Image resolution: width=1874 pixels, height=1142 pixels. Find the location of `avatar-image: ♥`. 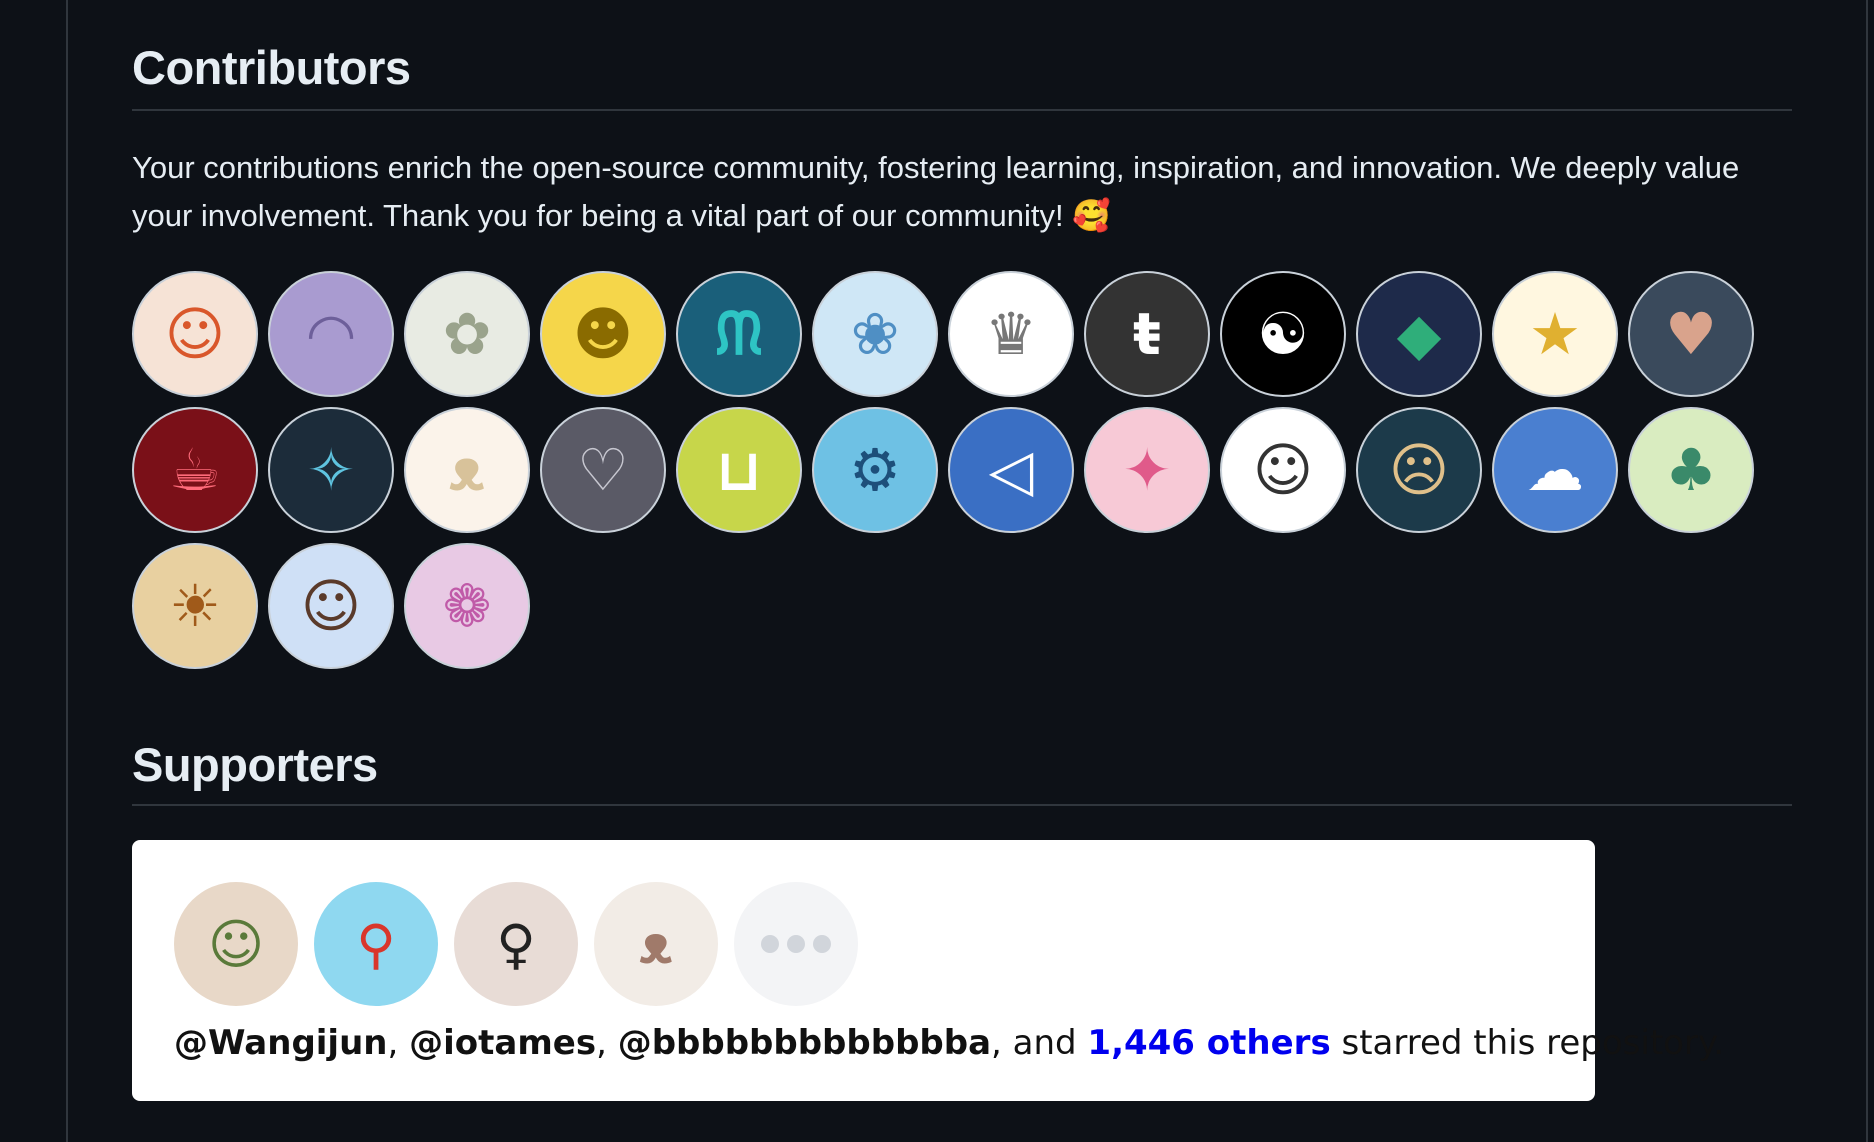

avatar-image: ♥ is located at coordinates (1691, 334).